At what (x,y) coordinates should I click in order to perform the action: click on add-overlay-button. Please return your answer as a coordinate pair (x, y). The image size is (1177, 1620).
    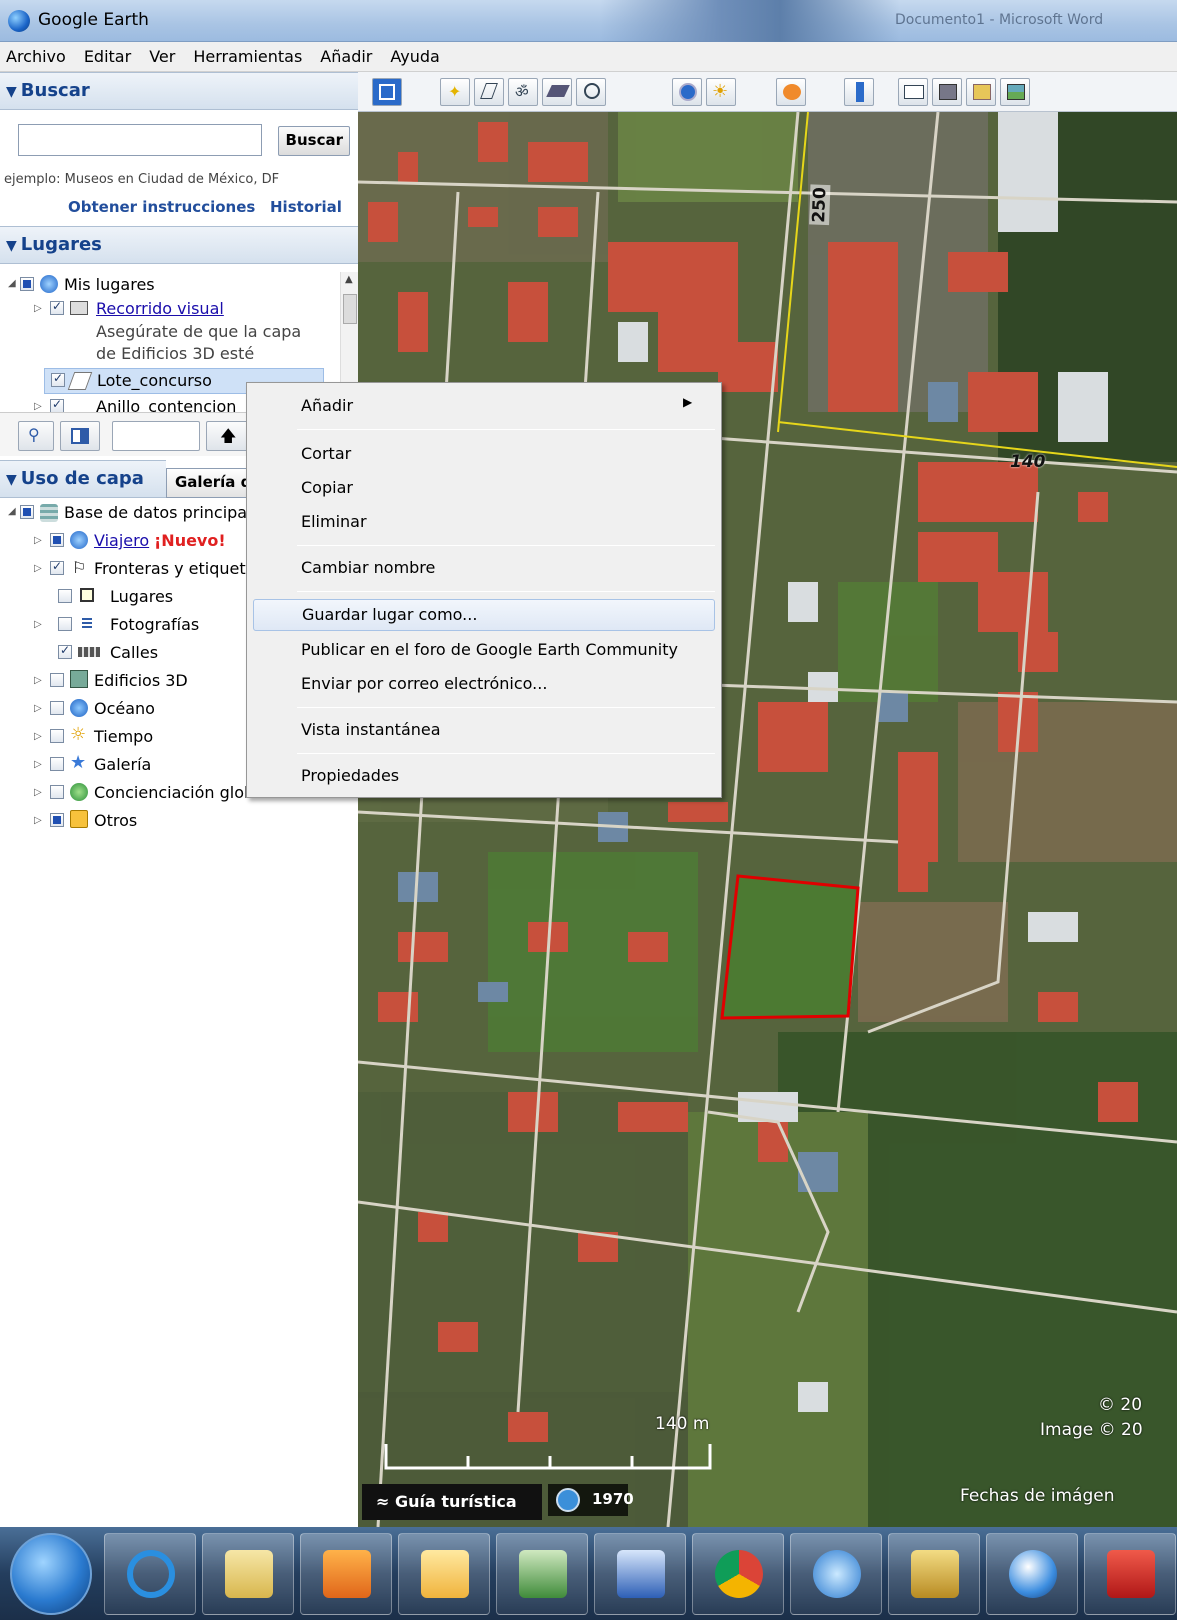
    Looking at the image, I should click on (557, 92).